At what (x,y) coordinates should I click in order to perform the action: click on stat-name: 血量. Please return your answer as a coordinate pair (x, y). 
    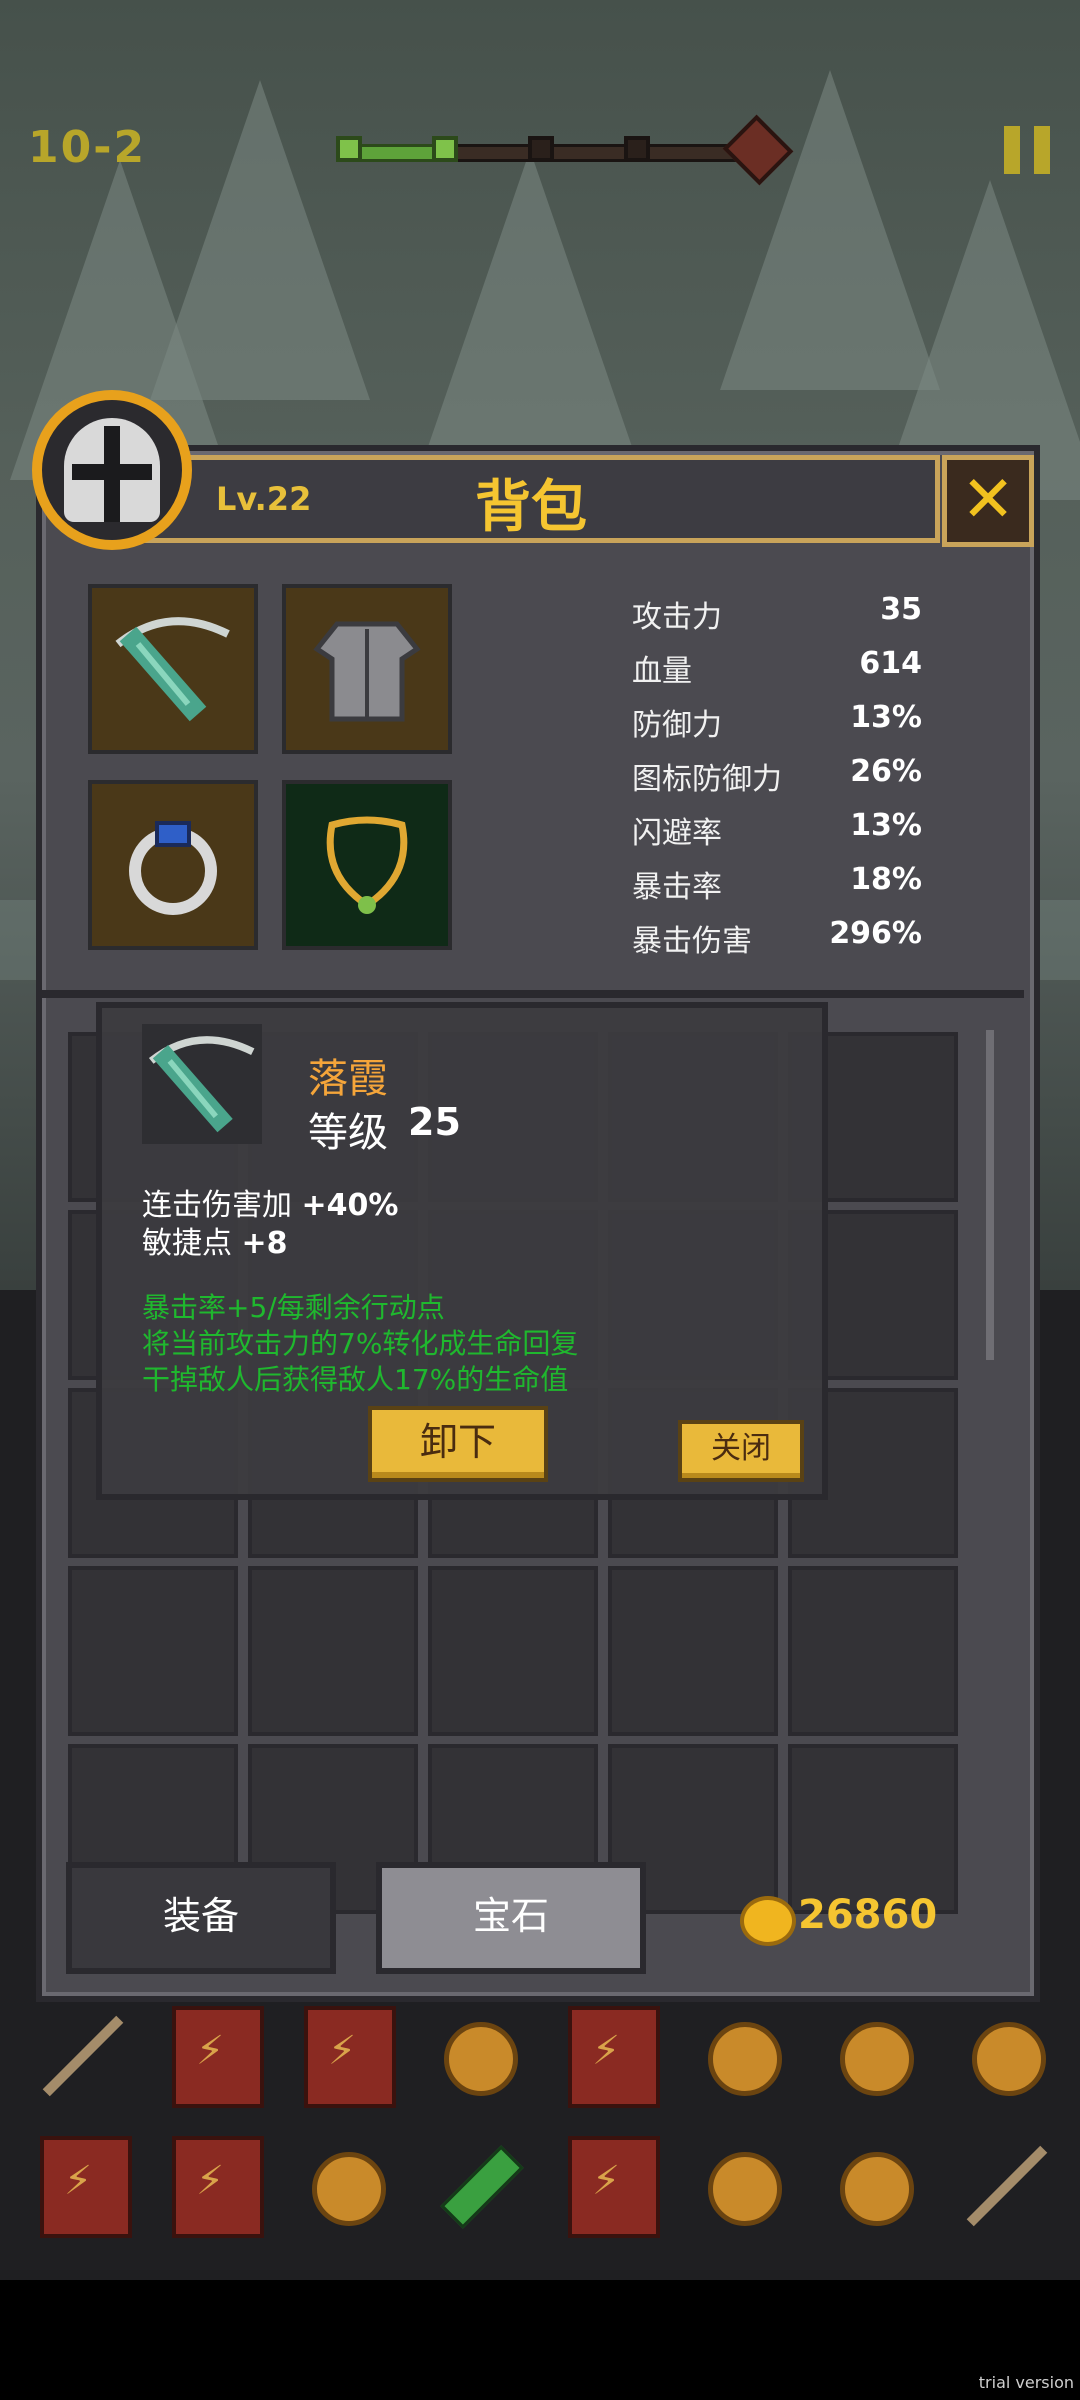
    Looking at the image, I should click on (662, 671).